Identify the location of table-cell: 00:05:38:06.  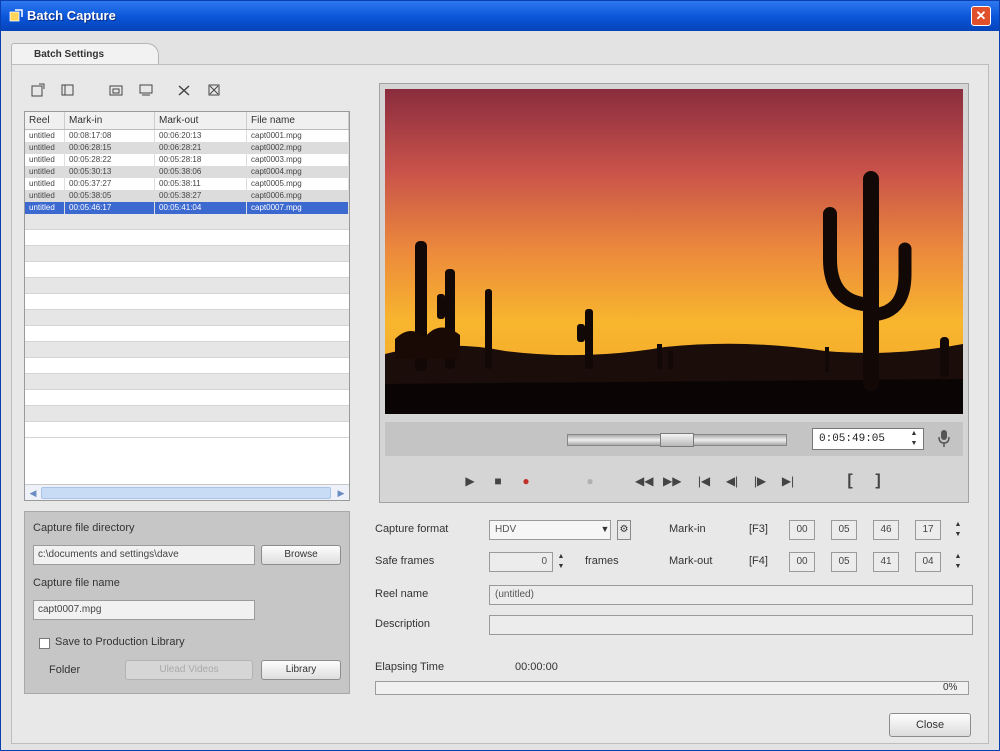
(201, 172).